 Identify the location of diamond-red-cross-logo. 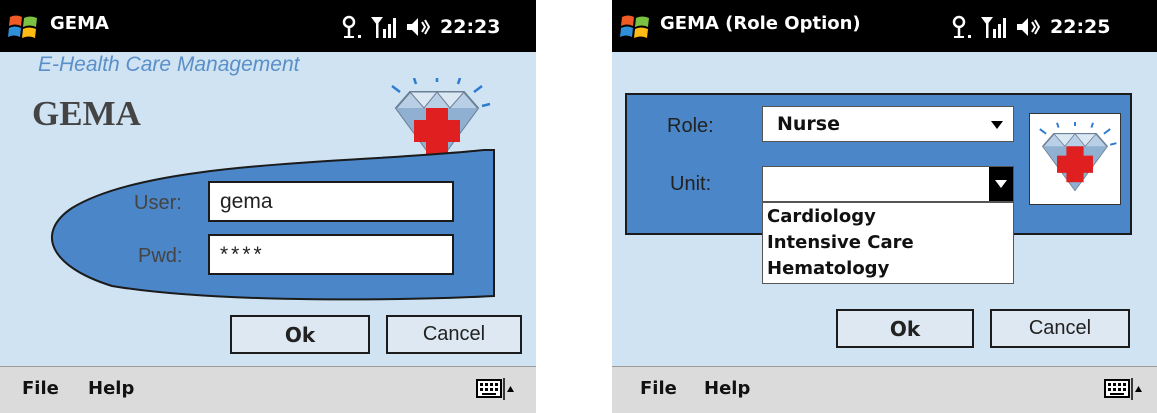
(1078, 157).